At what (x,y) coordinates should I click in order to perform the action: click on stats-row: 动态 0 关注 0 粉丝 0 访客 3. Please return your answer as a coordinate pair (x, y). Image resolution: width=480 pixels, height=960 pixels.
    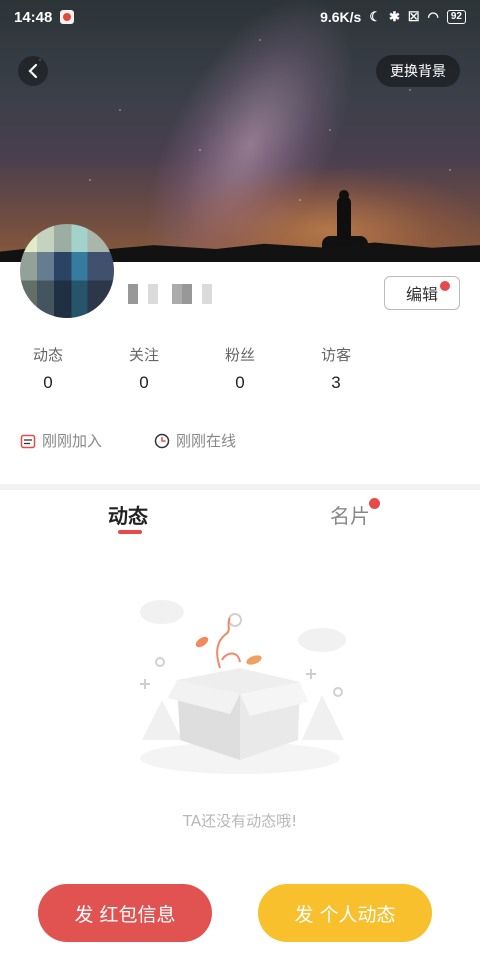
    Looking at the image, I should click on (240, 374).